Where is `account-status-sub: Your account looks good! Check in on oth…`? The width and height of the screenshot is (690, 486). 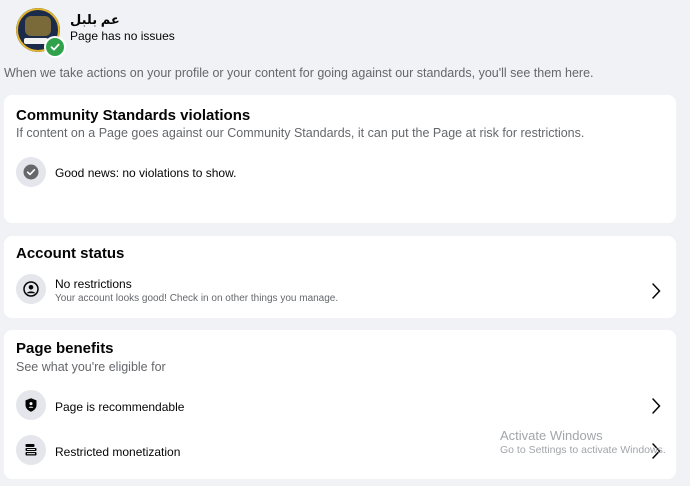 account-status-sub: Your account looks good! Check in on oth… is located at coordinates (197, 298).